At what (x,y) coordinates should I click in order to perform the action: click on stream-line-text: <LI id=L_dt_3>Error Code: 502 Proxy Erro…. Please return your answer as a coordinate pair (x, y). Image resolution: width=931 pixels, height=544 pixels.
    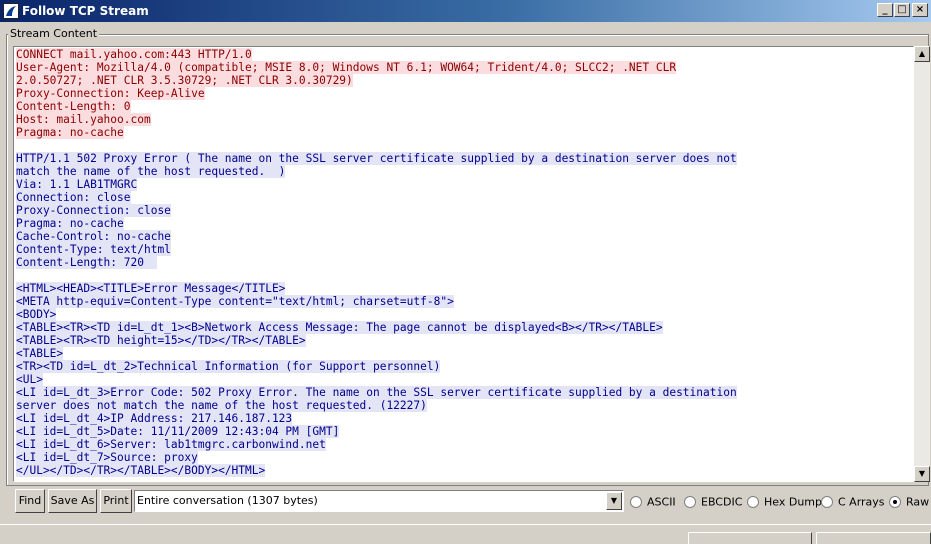
    Looking at the image, I should click on (376, 392).